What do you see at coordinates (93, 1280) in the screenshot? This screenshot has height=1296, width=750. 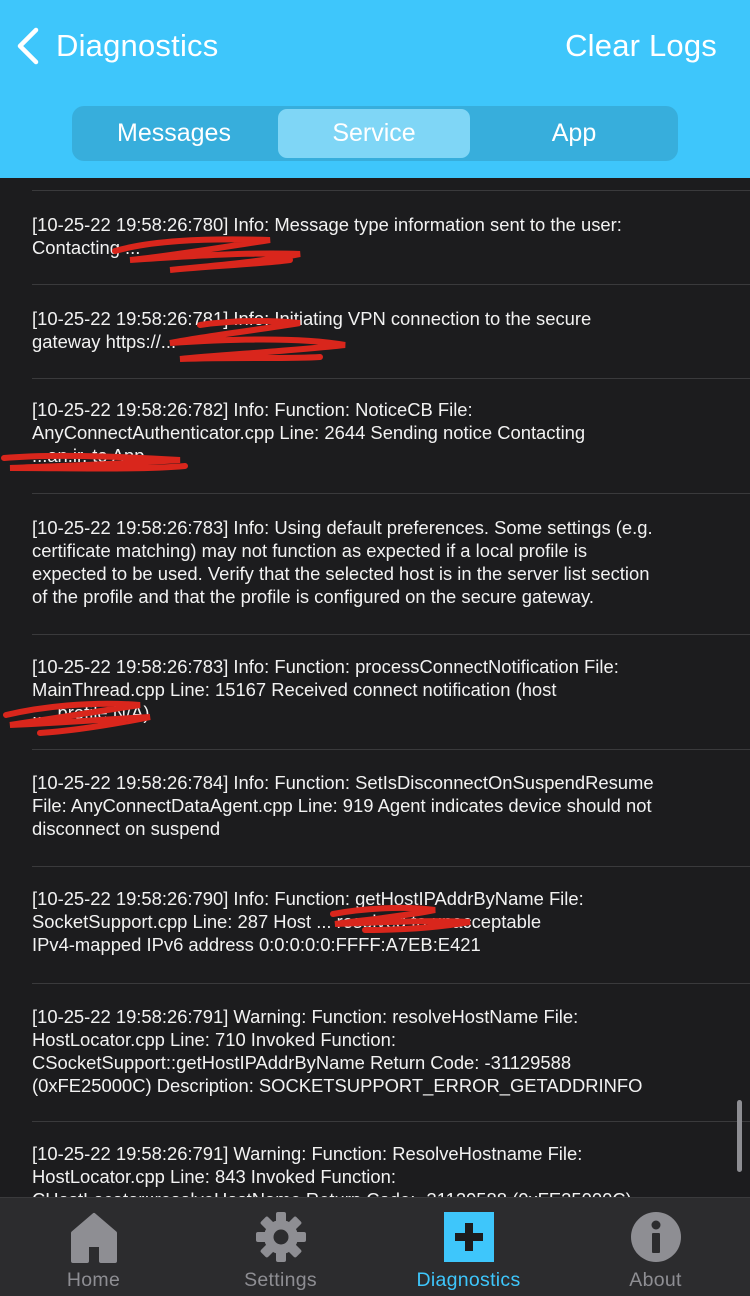 I see `tab-label: Home` at bounding box center [93, 1280].